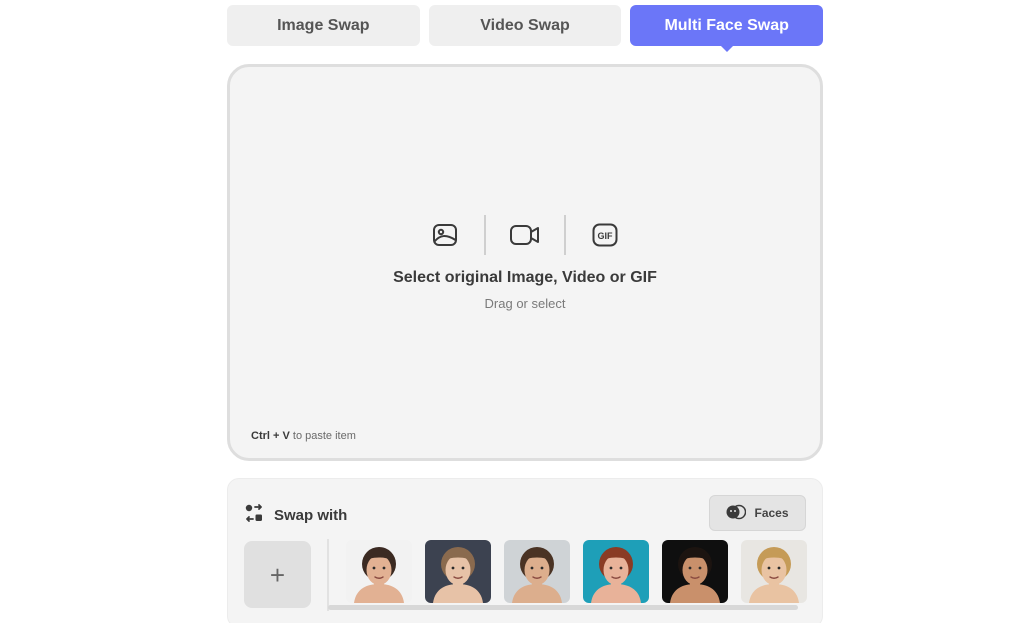 The width and height of the screenshot is (1024, 623). I want to click on svg-text: GIF, so click(606, 236).